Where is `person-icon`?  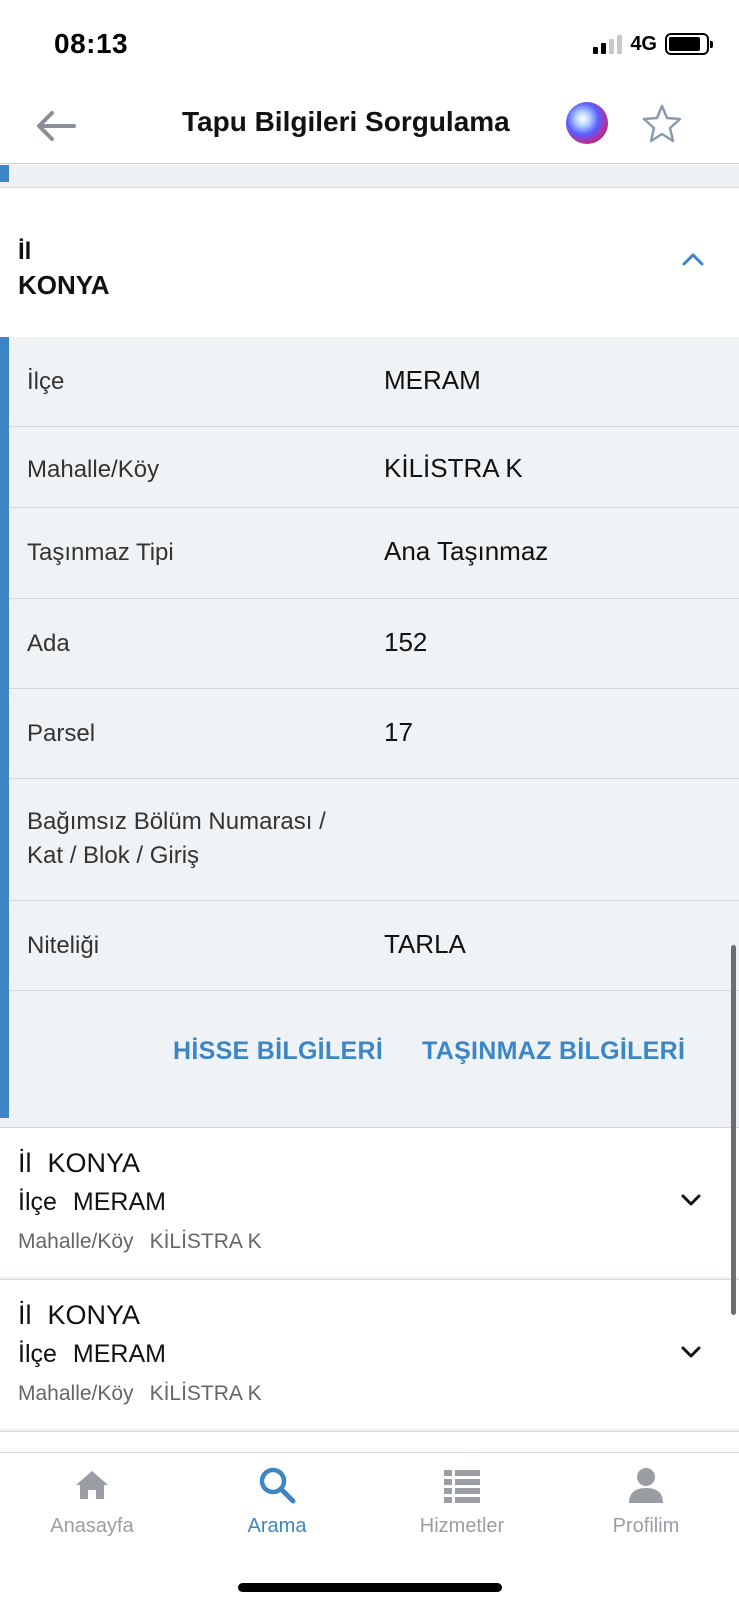
person-icon is located at coordinates (646, 1485).